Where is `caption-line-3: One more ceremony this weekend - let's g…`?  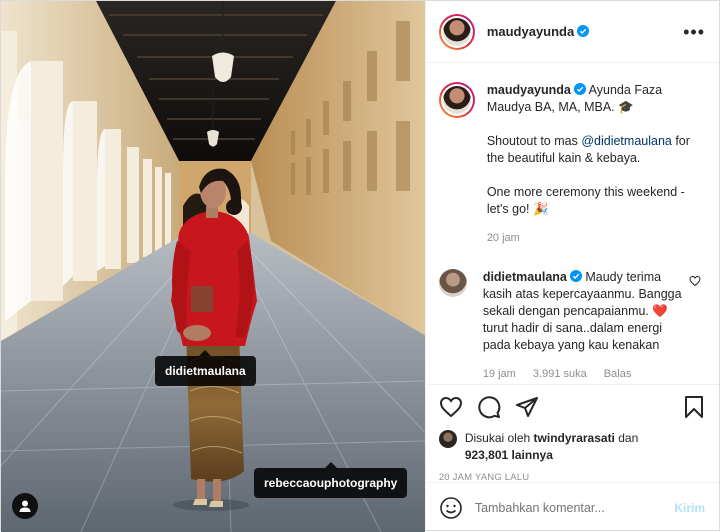 caption-line-3: One more ceremony this weekend - let's g… is located at coordinates (585, 200).